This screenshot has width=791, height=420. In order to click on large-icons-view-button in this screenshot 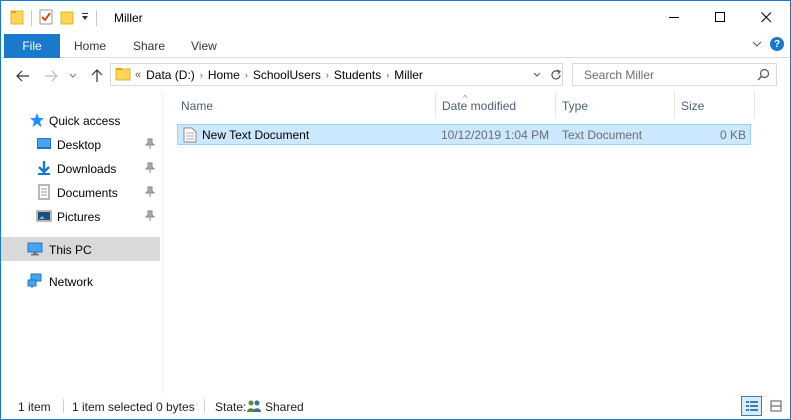, I will do `click(775, 406)`.